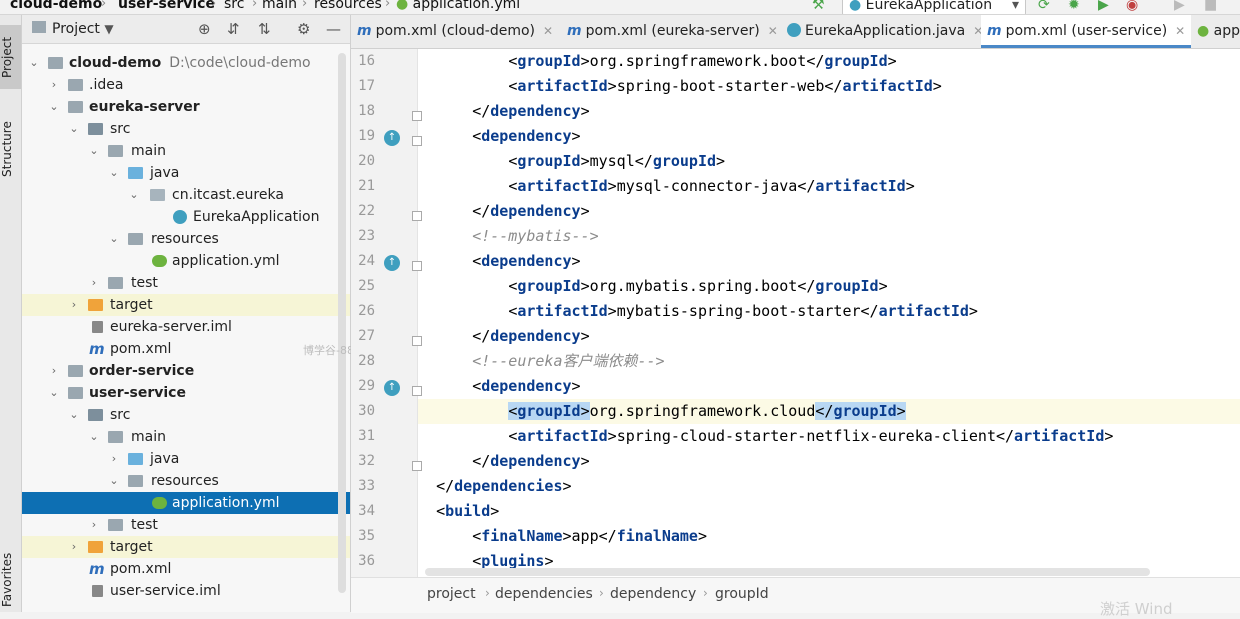 This screenshot has height=619, width=1240. What do you see at coordinates (186, 591) in the screenshot?
I see `tree-item-user-service-iml: user-service.iml` at bounding box center [186, 591].